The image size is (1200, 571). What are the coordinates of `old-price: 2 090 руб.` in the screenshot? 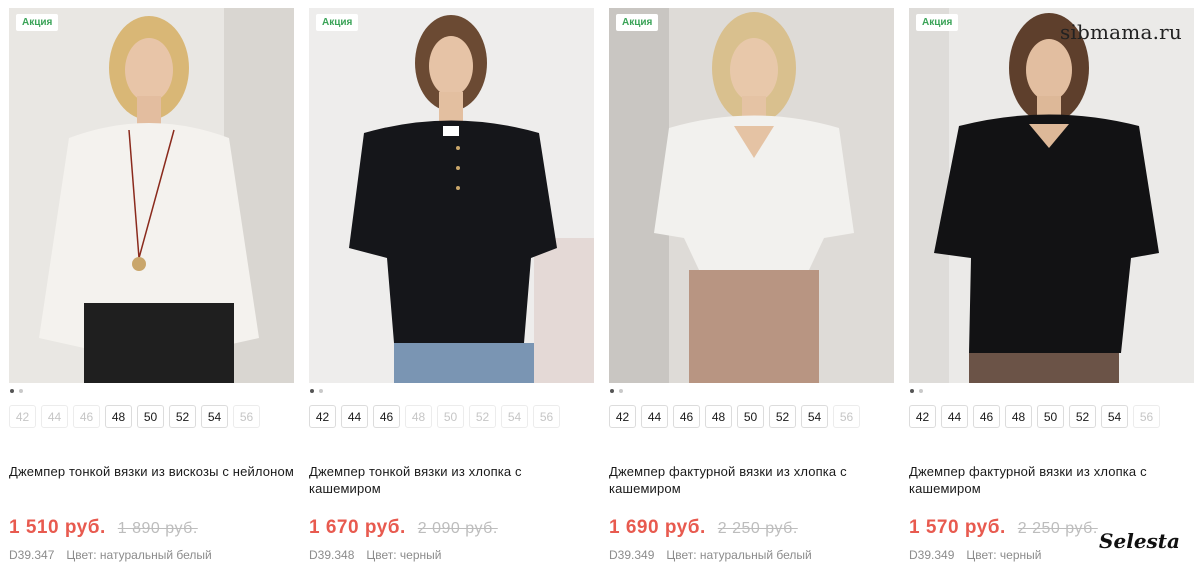 It's located at (457, 528).